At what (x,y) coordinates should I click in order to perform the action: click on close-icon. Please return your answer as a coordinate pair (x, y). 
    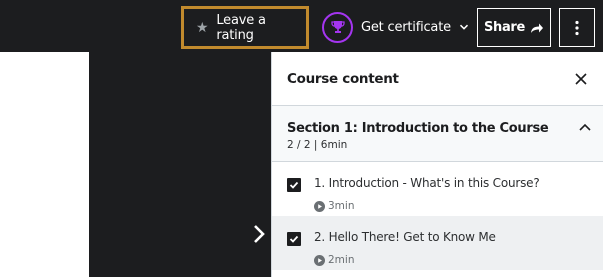
    Looking at the image, I should click on (581, 79).